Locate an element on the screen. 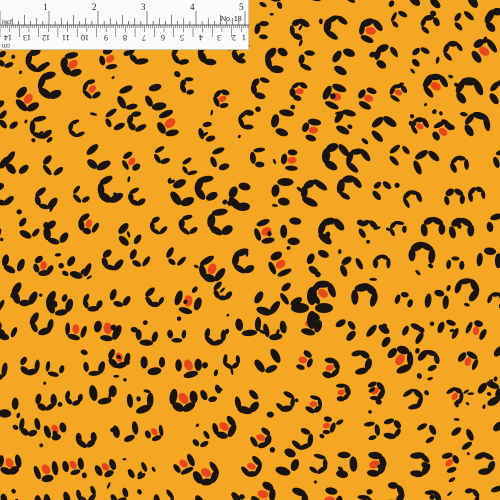  ruler-cm-6: 6 is located at coordinates (163, 37).